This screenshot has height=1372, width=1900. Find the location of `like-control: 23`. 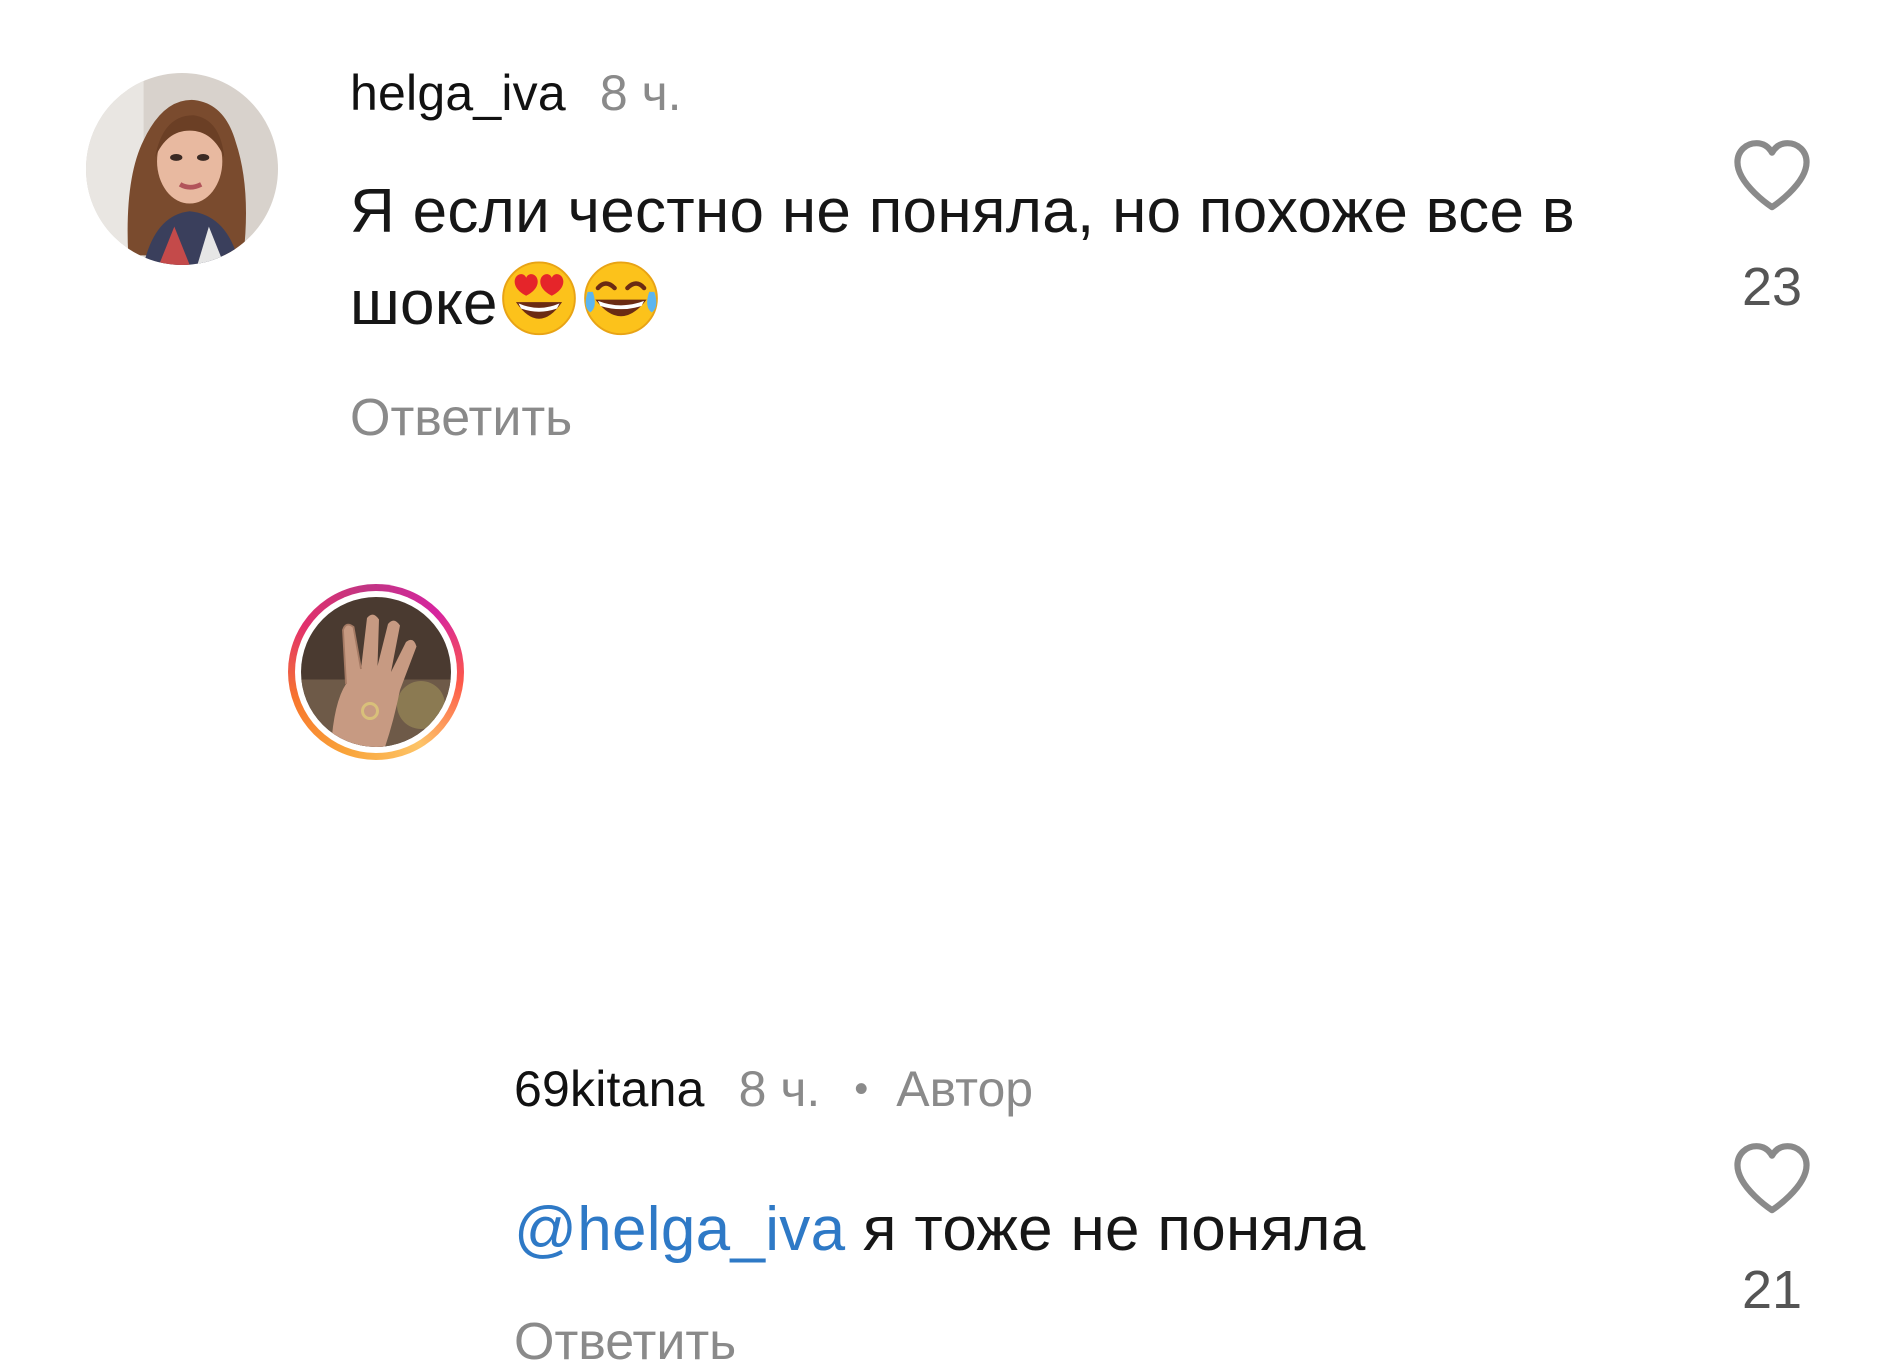

like-control: 23 is located at coordinates (1772, 228).